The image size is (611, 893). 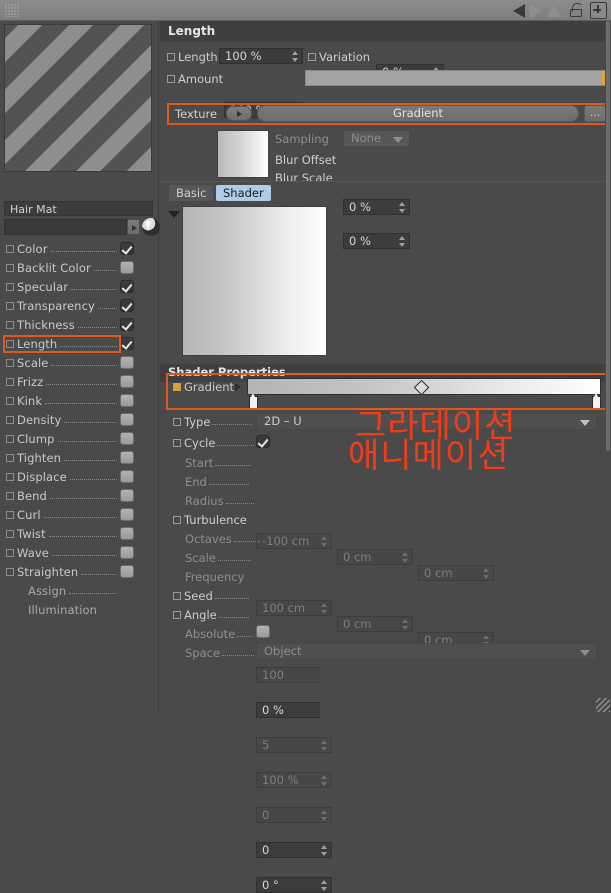 I want to click on material-link-arrow-button, so click(x=133, y=227).